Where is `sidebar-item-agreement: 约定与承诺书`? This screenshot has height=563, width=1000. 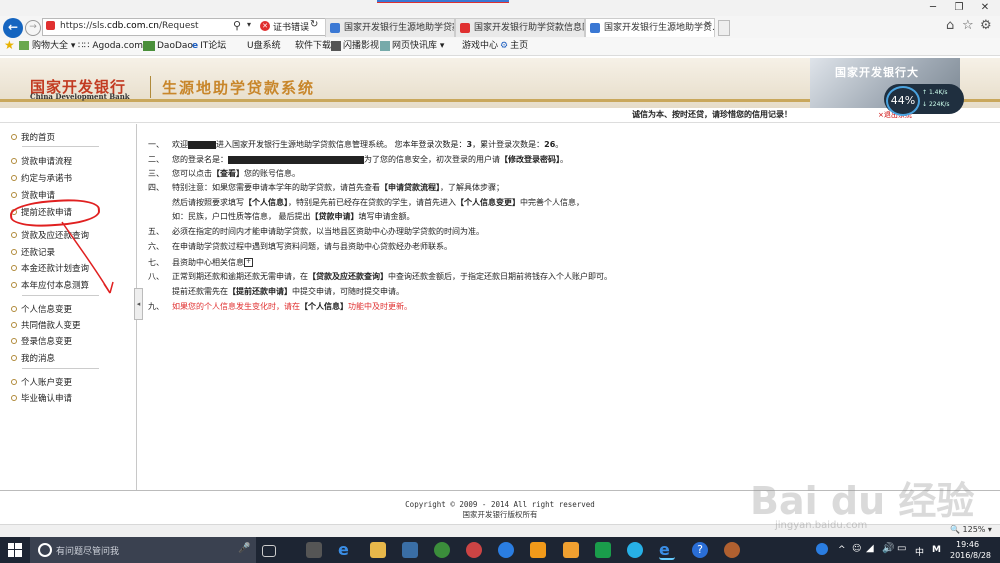 sidebar-item-agreement: 约定与承诺书 is located at coordinates (41, 178).